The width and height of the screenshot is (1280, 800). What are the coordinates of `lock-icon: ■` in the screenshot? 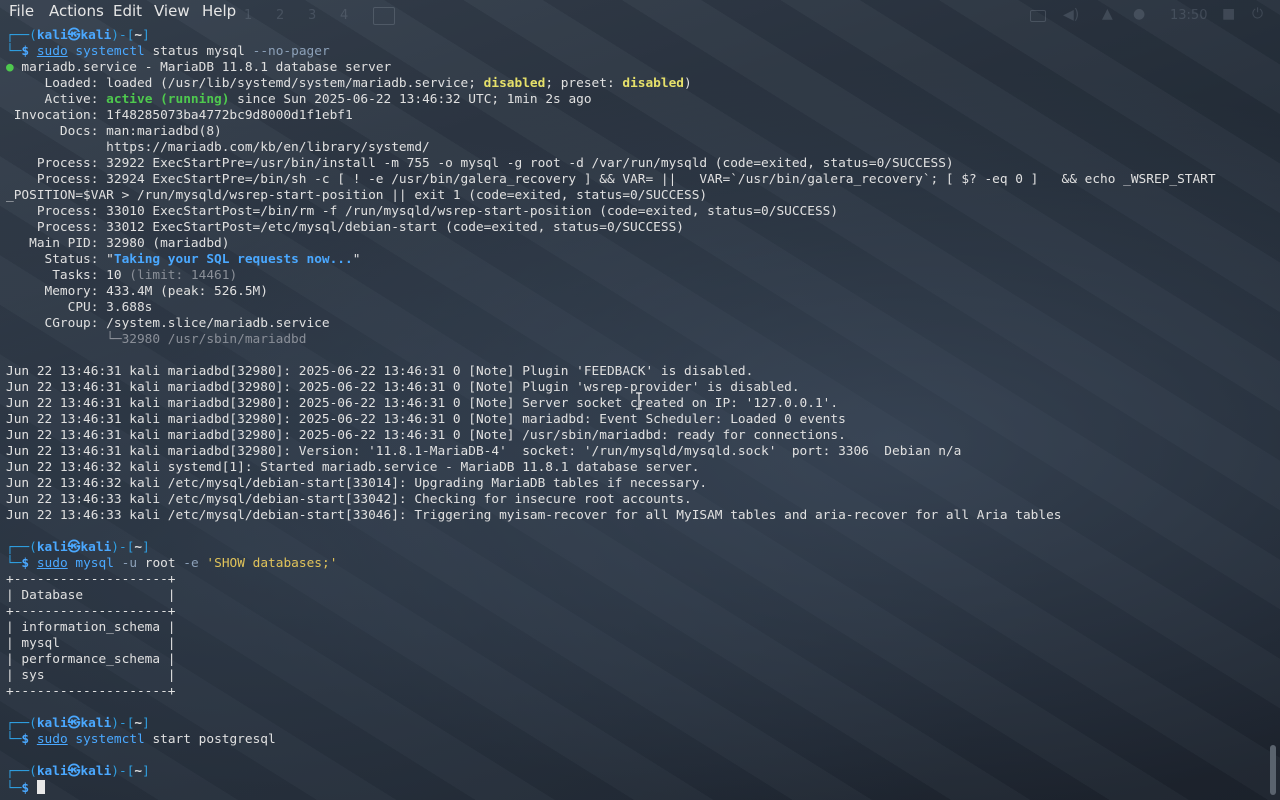 It's located at (1228, 14).